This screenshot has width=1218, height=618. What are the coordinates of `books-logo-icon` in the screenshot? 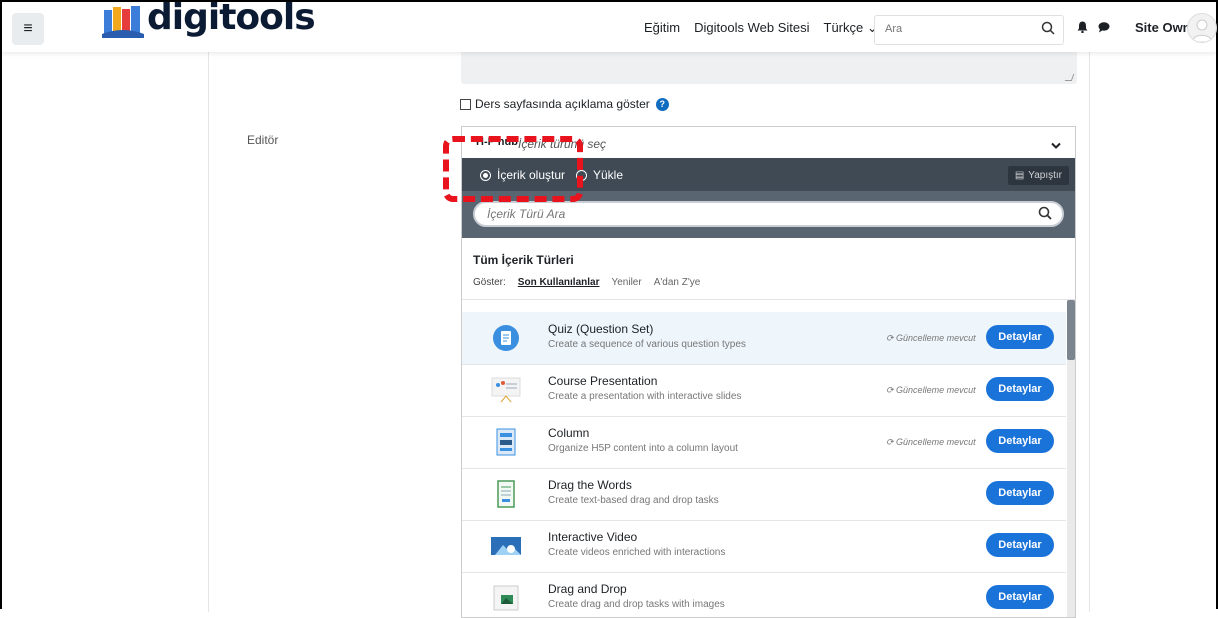 It's located at (123, 21).